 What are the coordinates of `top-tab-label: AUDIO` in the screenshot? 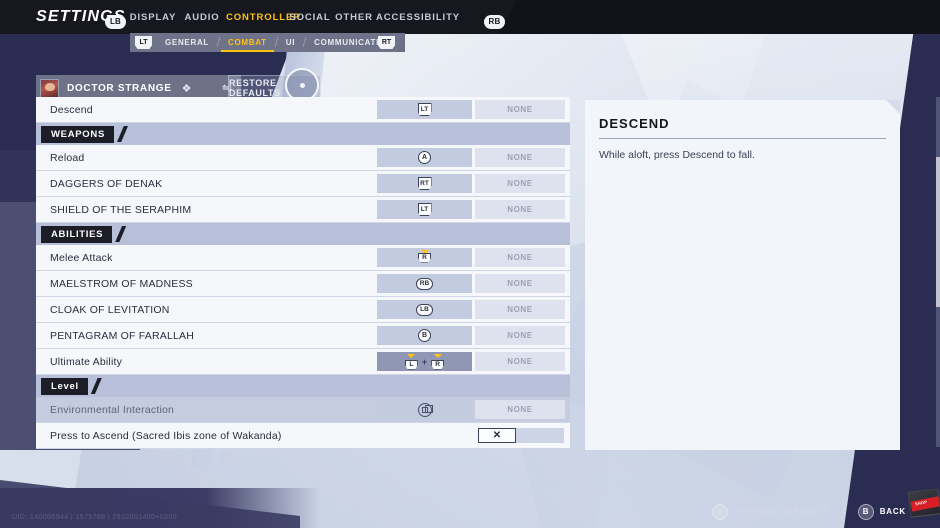 It's located at (202, 17).